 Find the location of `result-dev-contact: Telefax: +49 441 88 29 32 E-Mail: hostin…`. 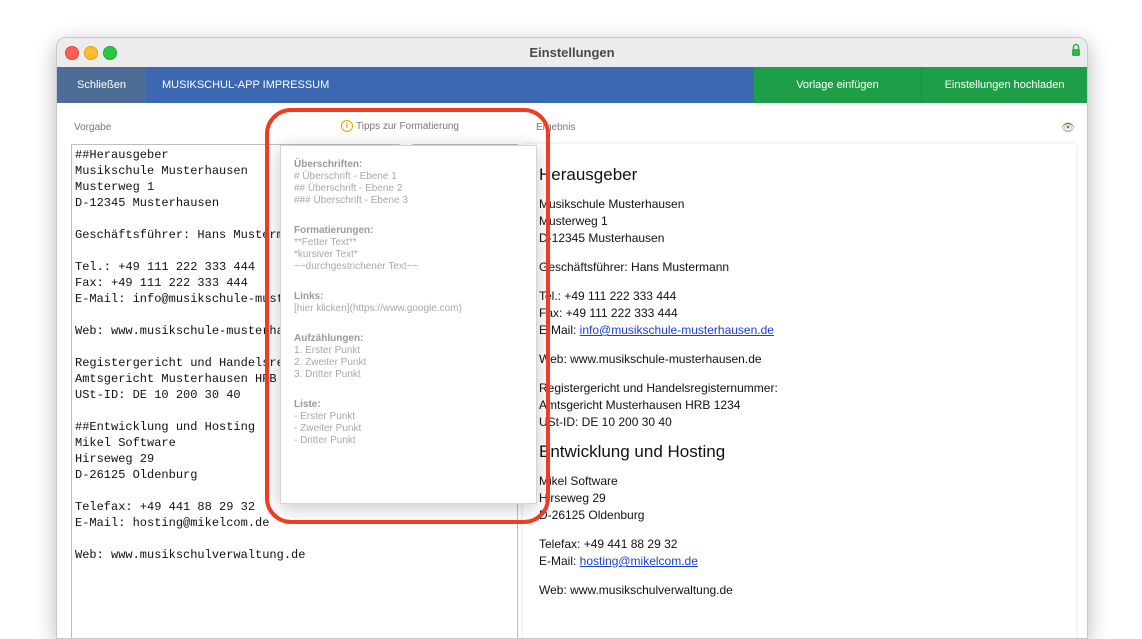

result-dev-contact: Telefax: +49 441 88 29 32 E-Mail: hostin… is located at coordinates (799, 553).